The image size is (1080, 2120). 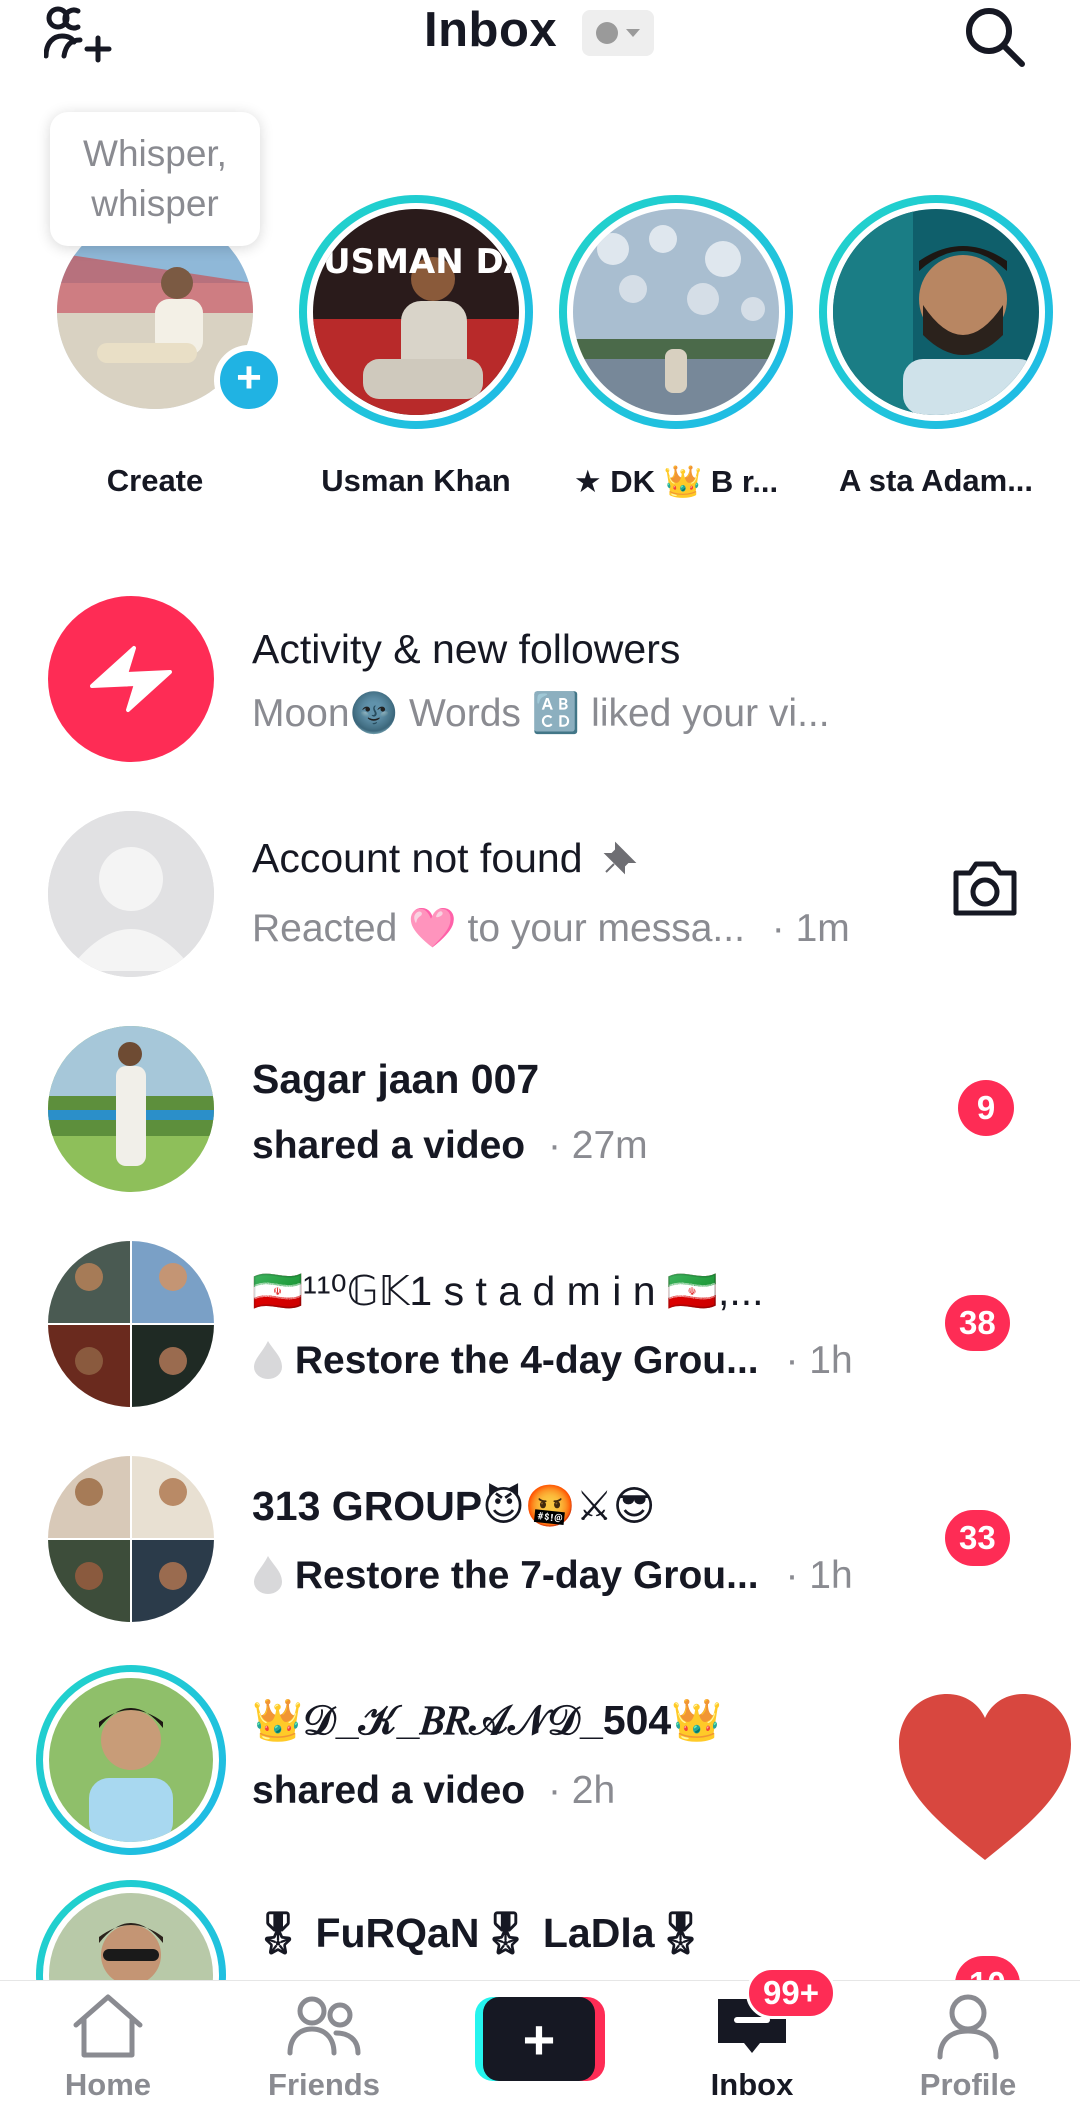 I want to click on activity-icon, so click(x=131, y=679).